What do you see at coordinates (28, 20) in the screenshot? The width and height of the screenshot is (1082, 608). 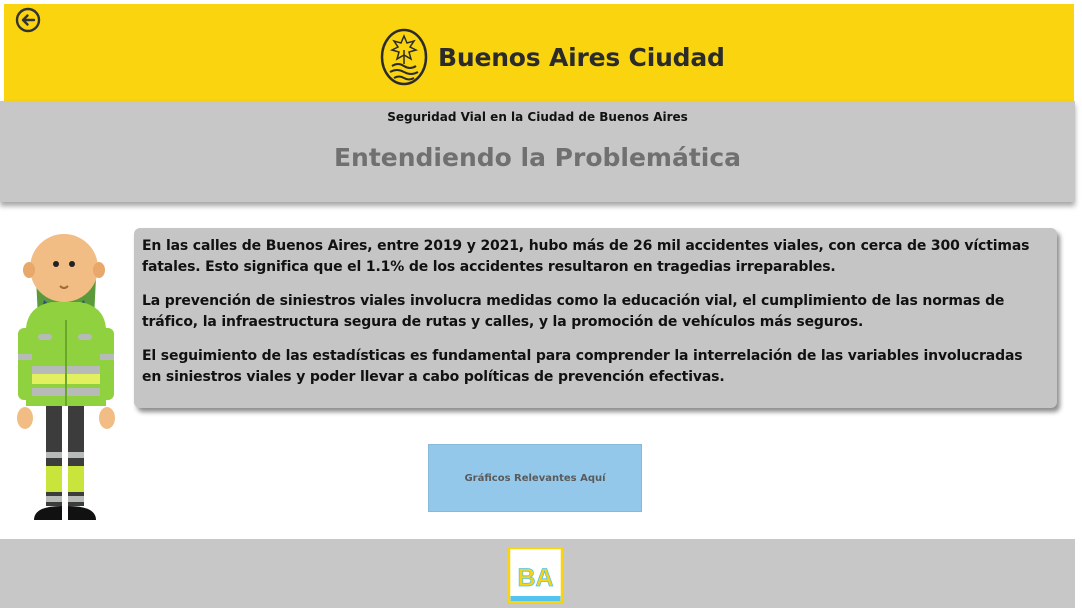 I see `back-button` at bounding box center [28, 20].